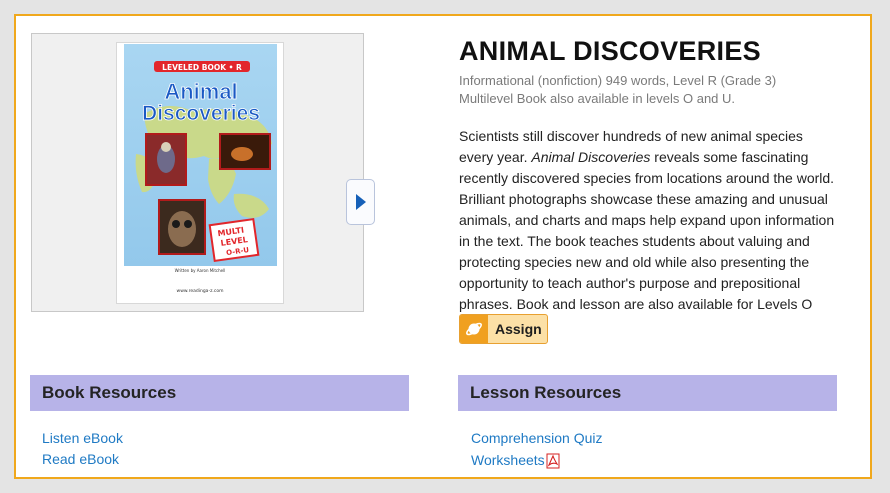 This screenshot has height=493, width=890. I want to click on planet-icon, so click(474, 329).